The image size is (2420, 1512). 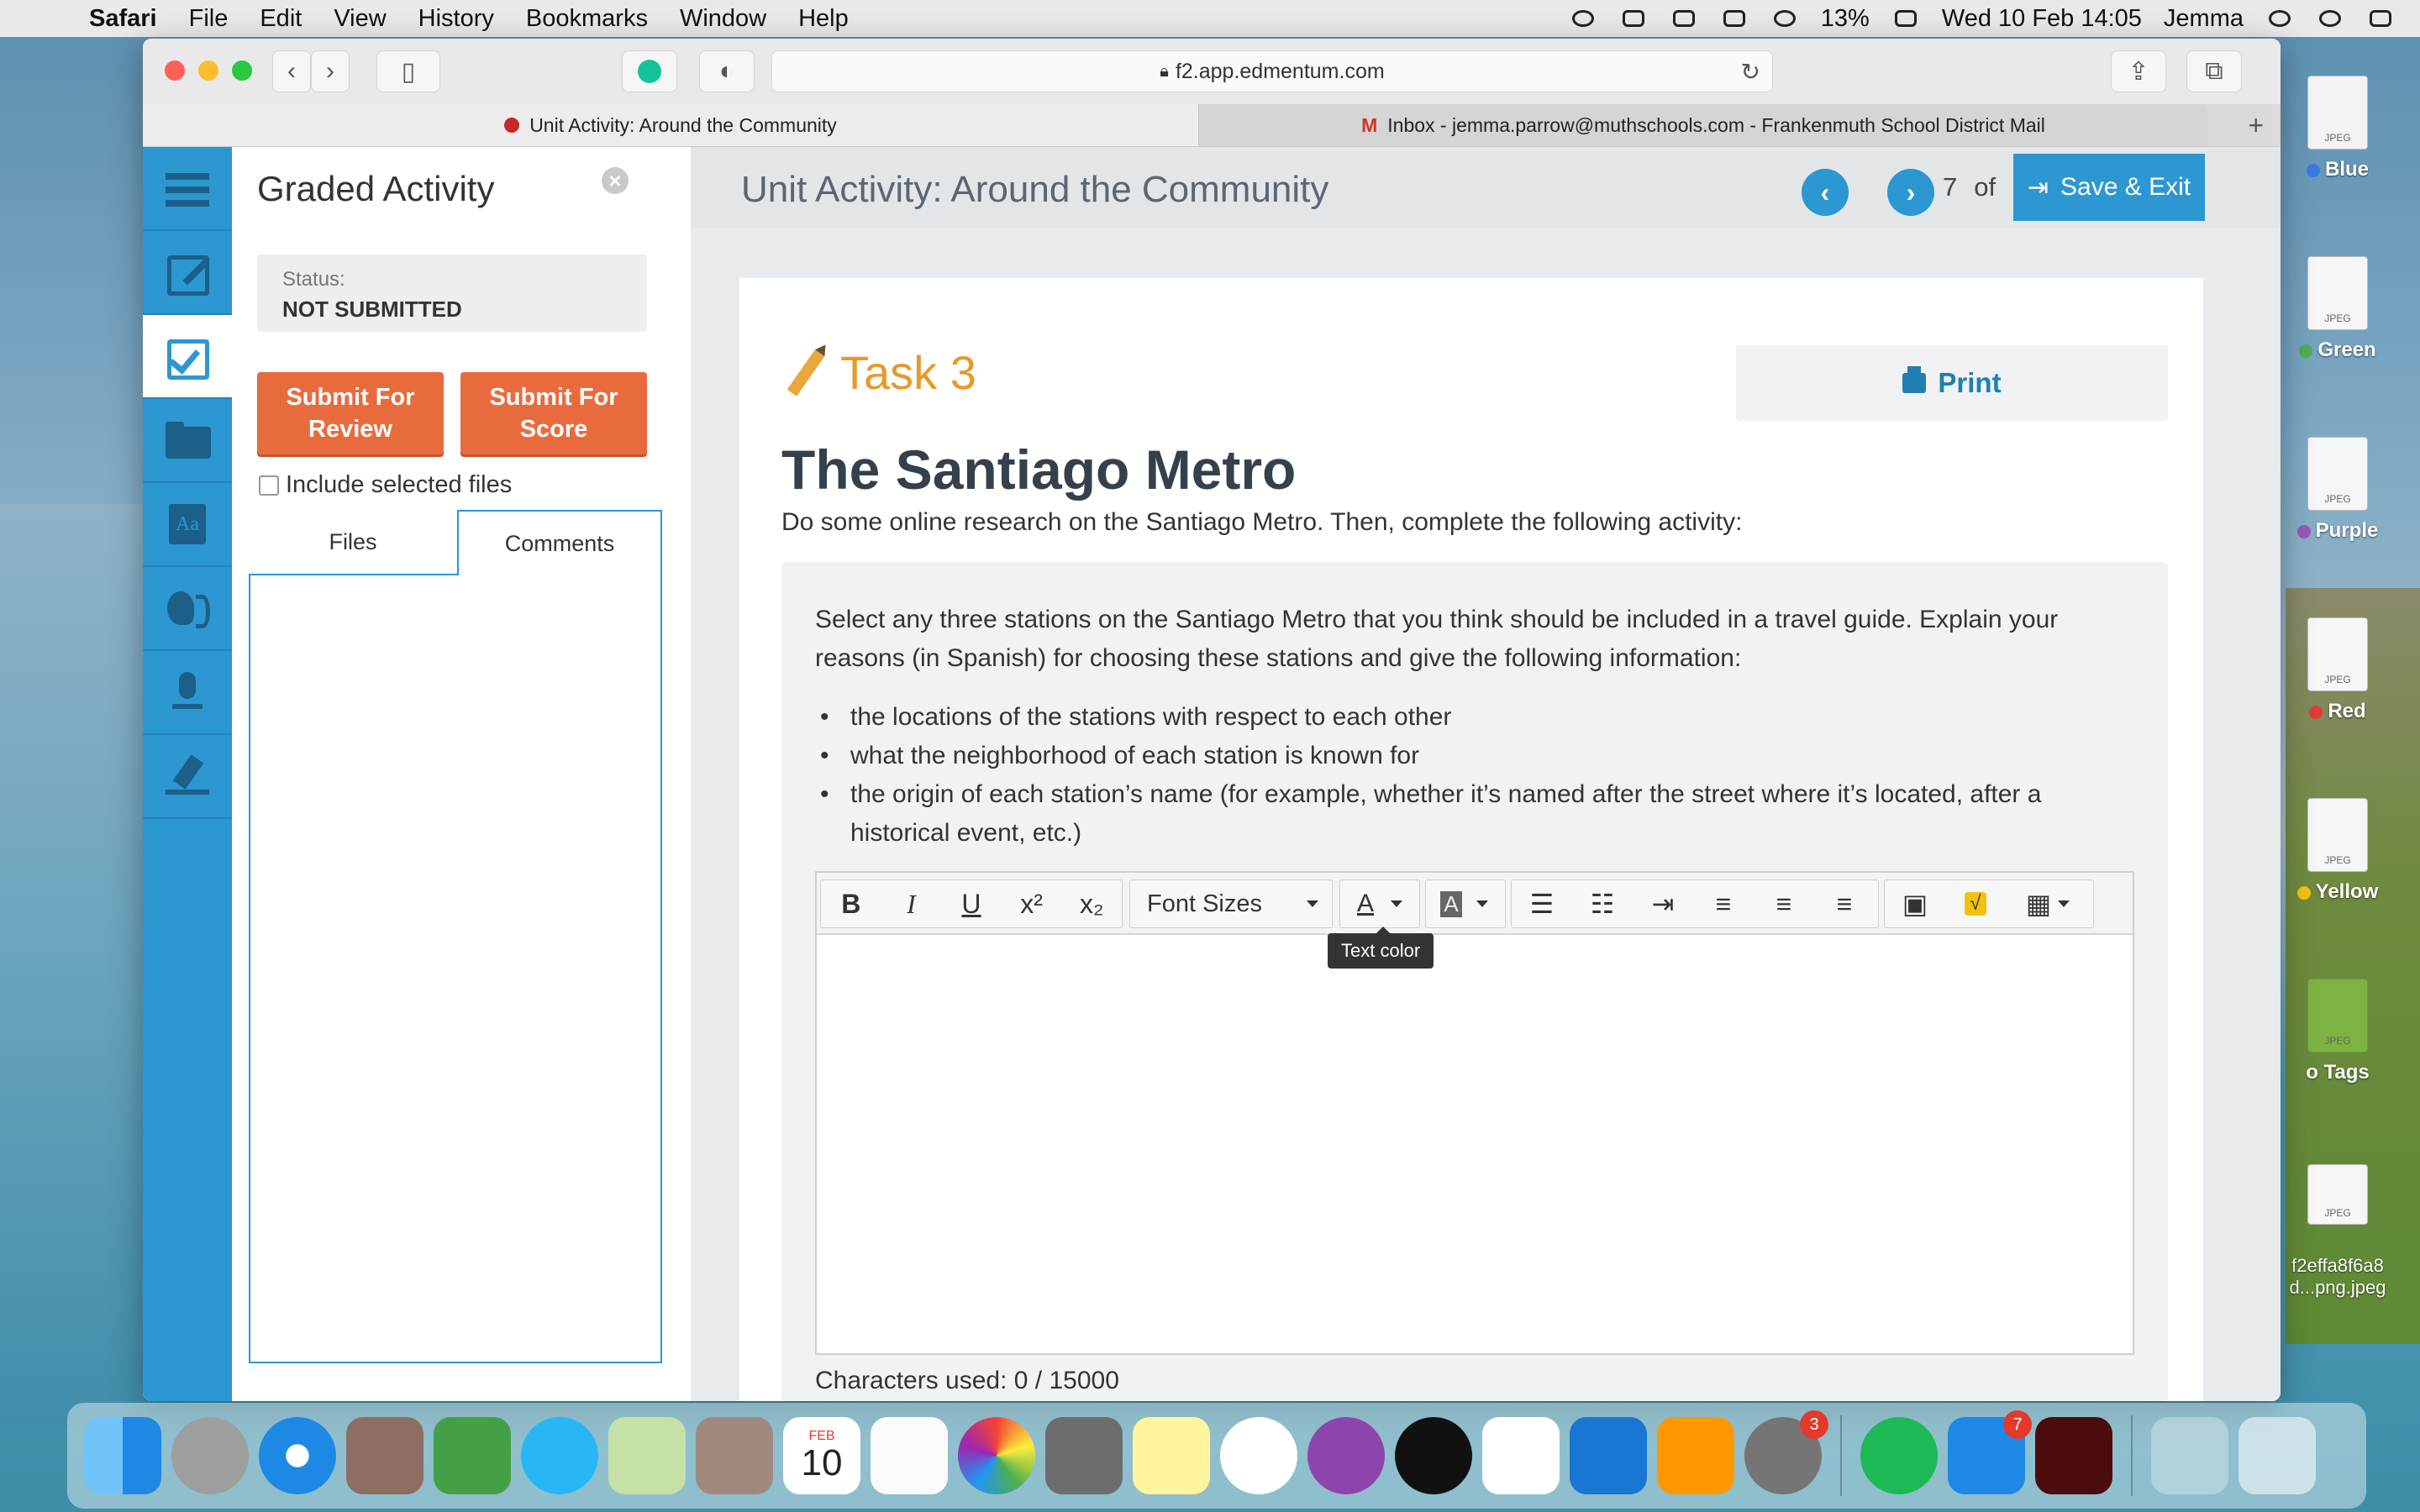 What do you see at coordinates (2204, 19) in the screenshot?
I see `user-name: Jemma` at bounding box center [2204, 19].